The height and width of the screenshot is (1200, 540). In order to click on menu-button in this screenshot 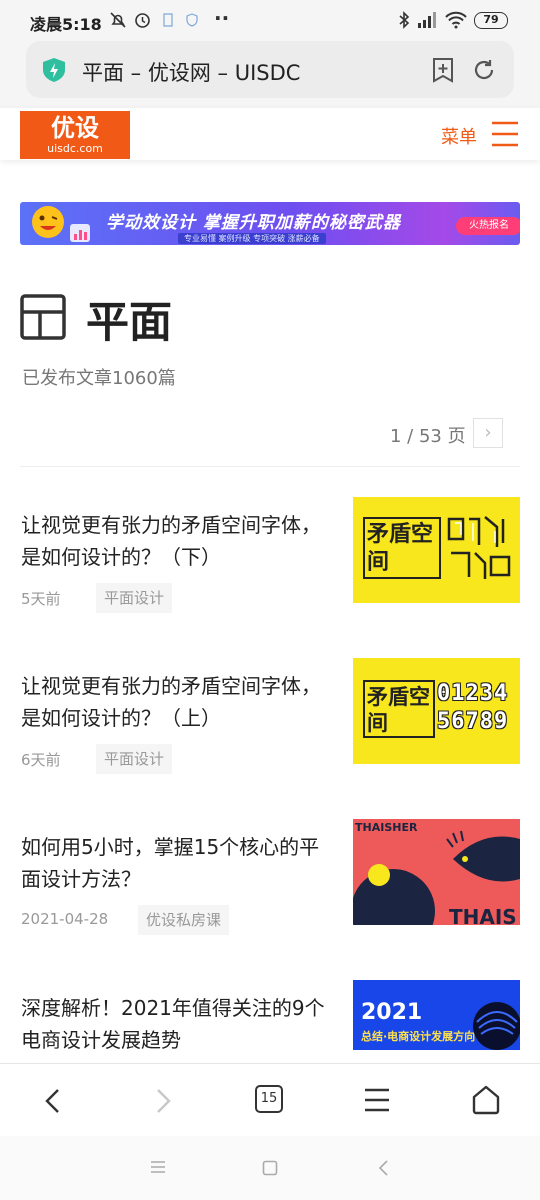, I will do `click(377, 1100)`.